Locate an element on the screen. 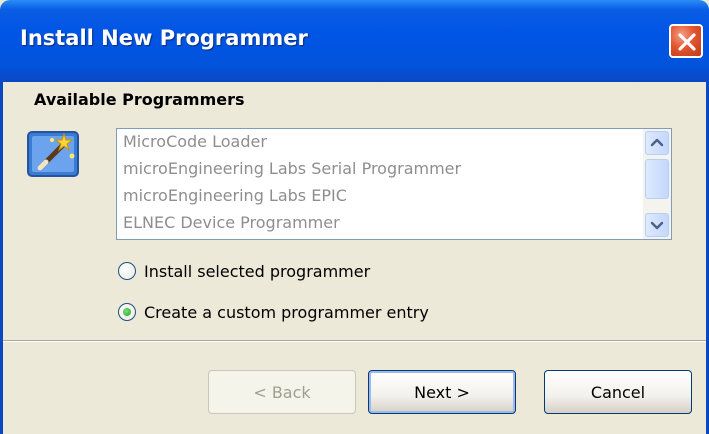 The width and height of the screenshot is (709, 434). create-custom-label: Create a custom programmer entry is located at coordinates (286, 312).